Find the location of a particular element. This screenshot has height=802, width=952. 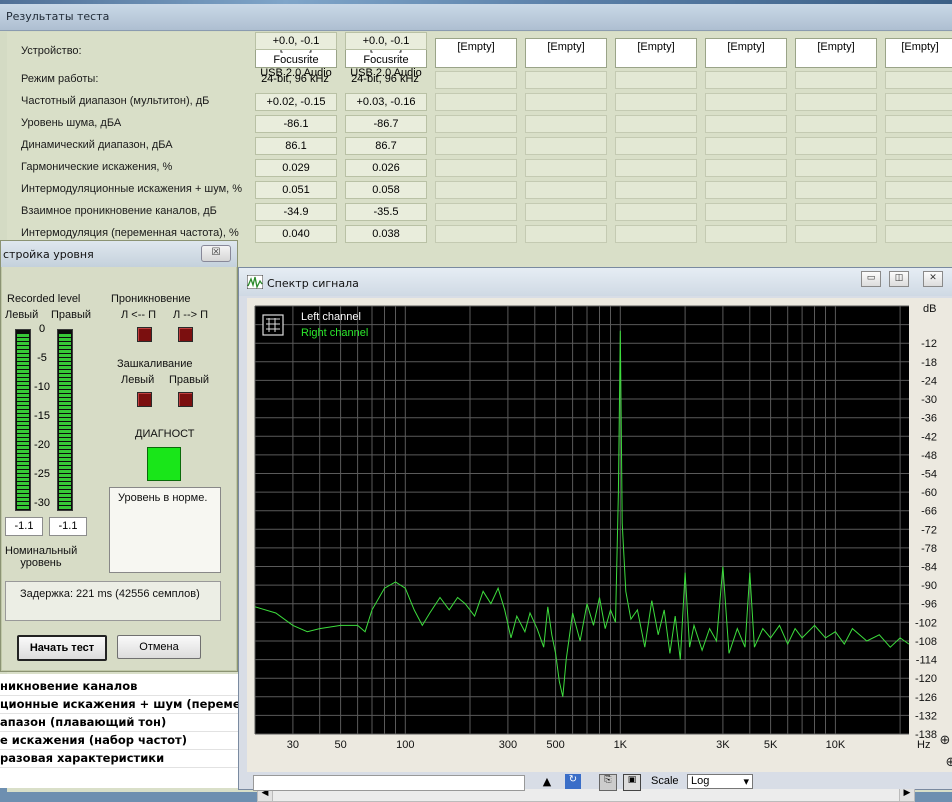

scale-select: Log ▾ is located at coordinates (720, 781).